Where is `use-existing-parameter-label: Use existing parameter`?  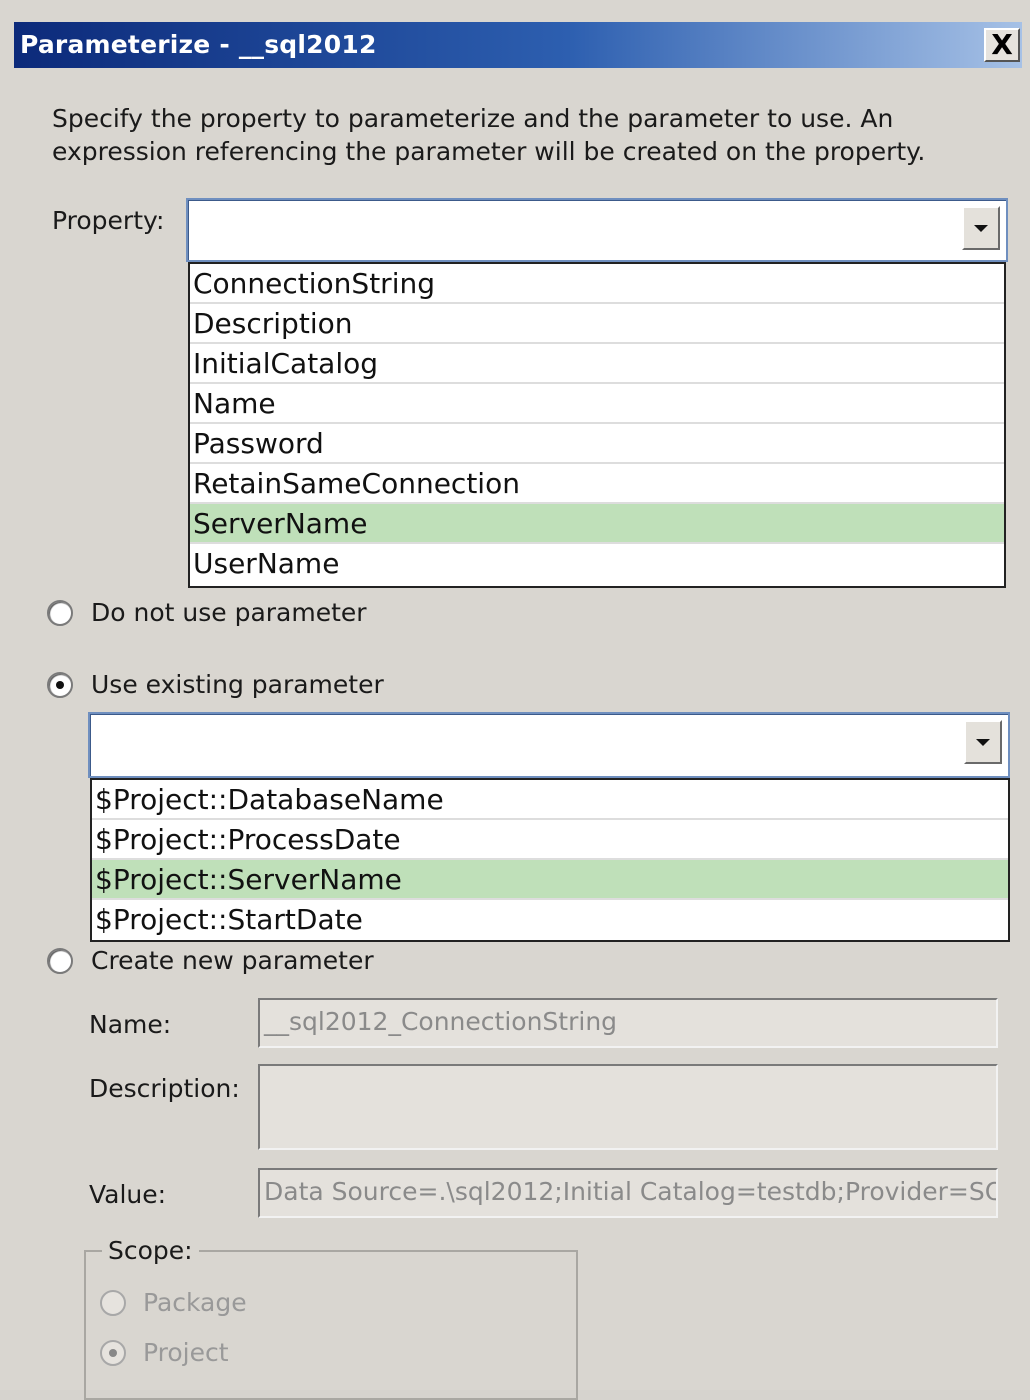 use-existing-parameter-label: Use existing parameter is located at coordinates (237, 684).